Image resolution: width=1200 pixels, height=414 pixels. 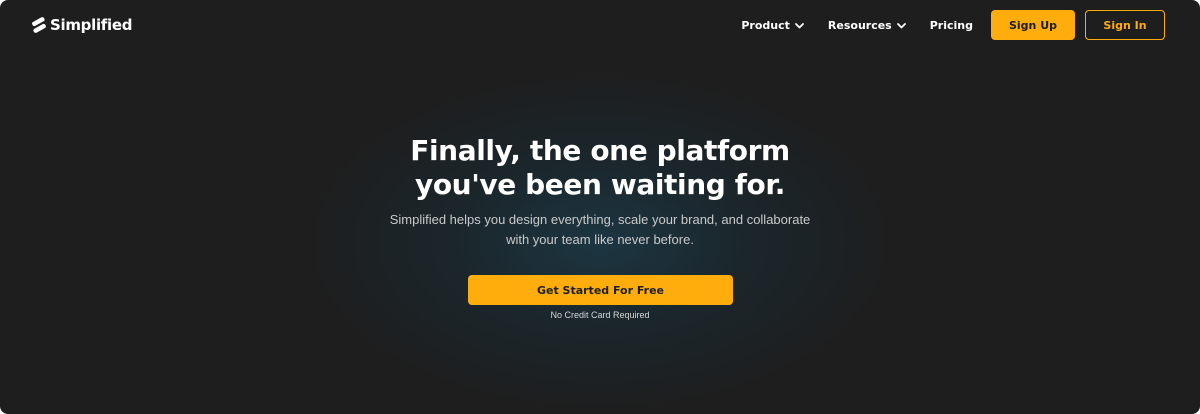 What do you see at coordinates (765, 25) in the screenshot?
I see `nav-item-label: Product` at bounding box center [765, 25].